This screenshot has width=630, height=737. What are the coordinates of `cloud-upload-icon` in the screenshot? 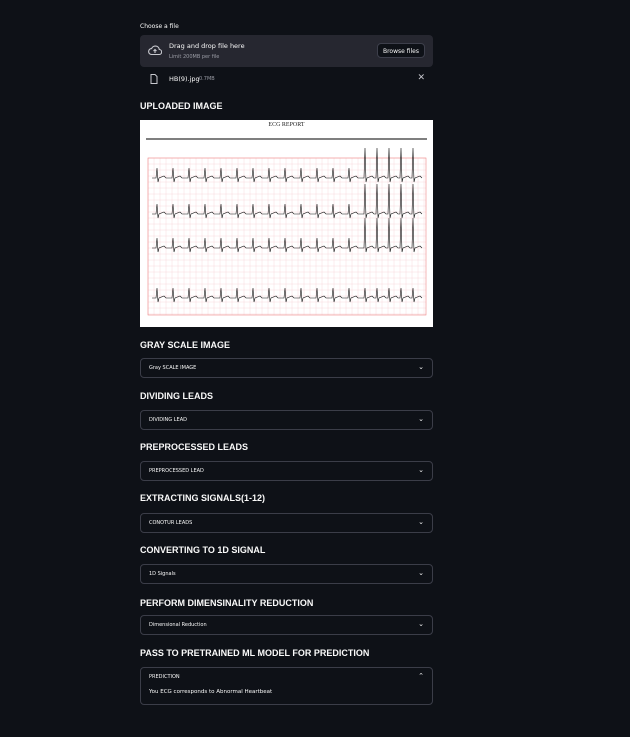 It's located at (155, 50).